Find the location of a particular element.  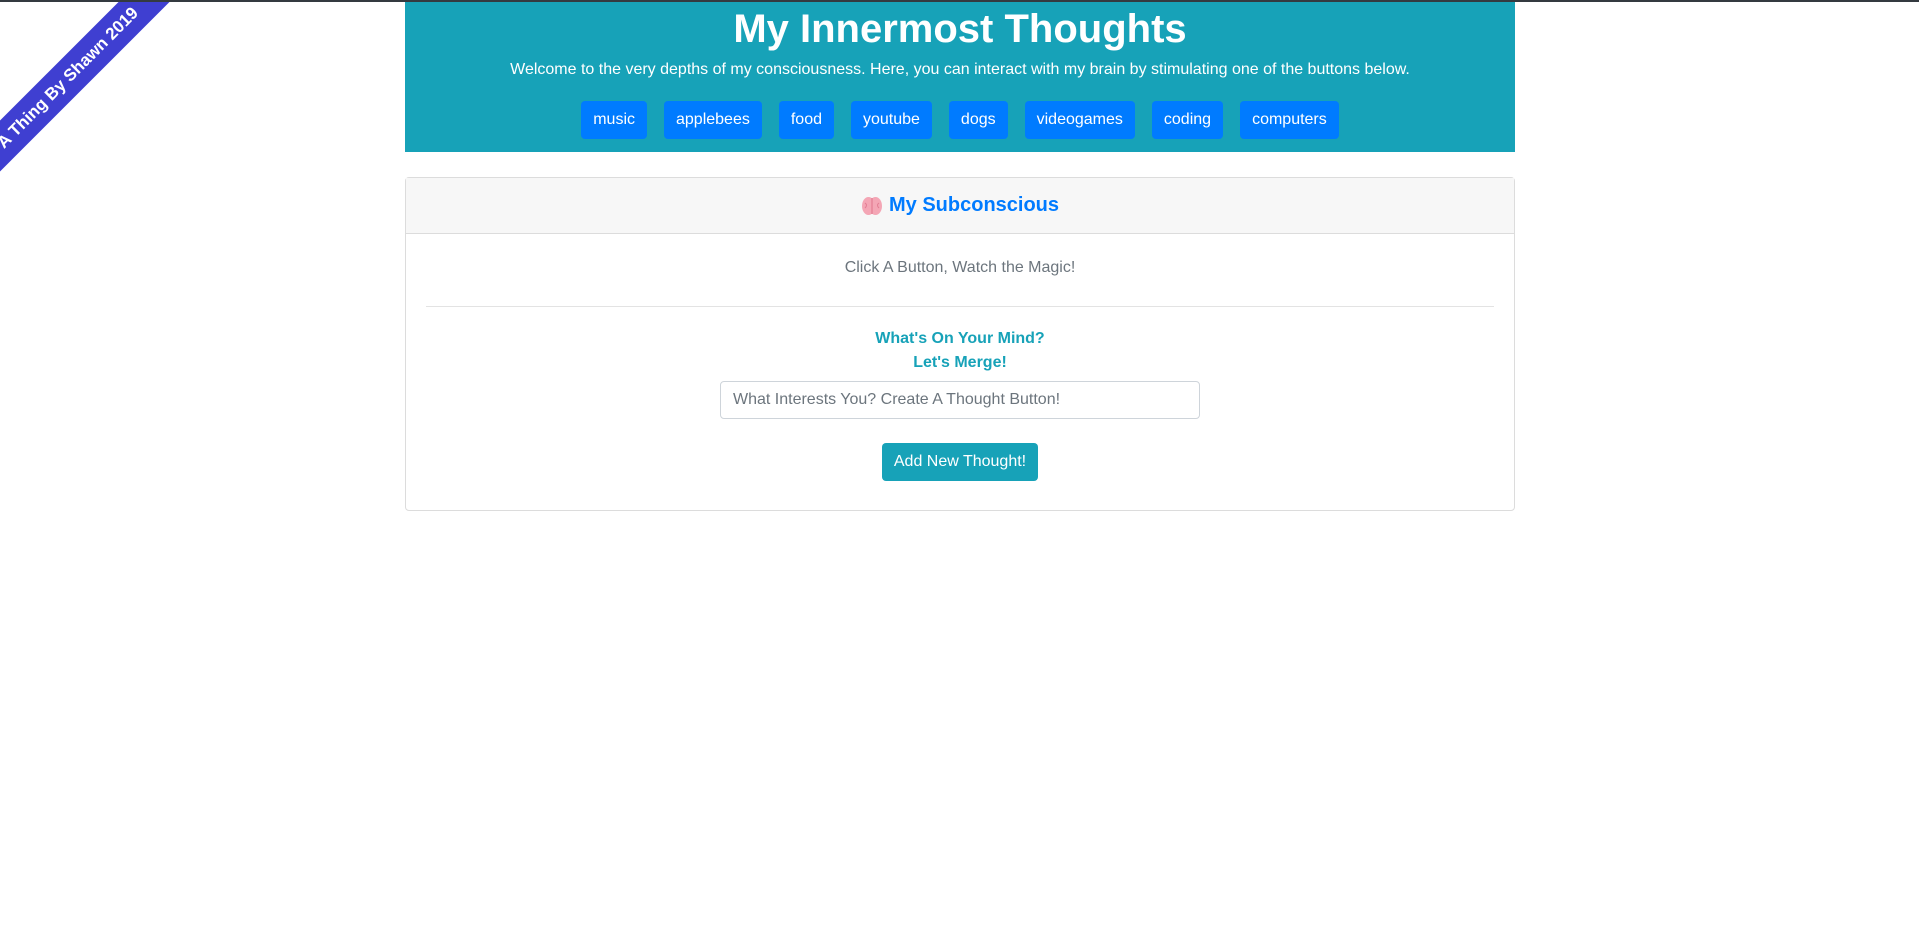

card-title: My Subconscious is located at coordinates (974, 205).